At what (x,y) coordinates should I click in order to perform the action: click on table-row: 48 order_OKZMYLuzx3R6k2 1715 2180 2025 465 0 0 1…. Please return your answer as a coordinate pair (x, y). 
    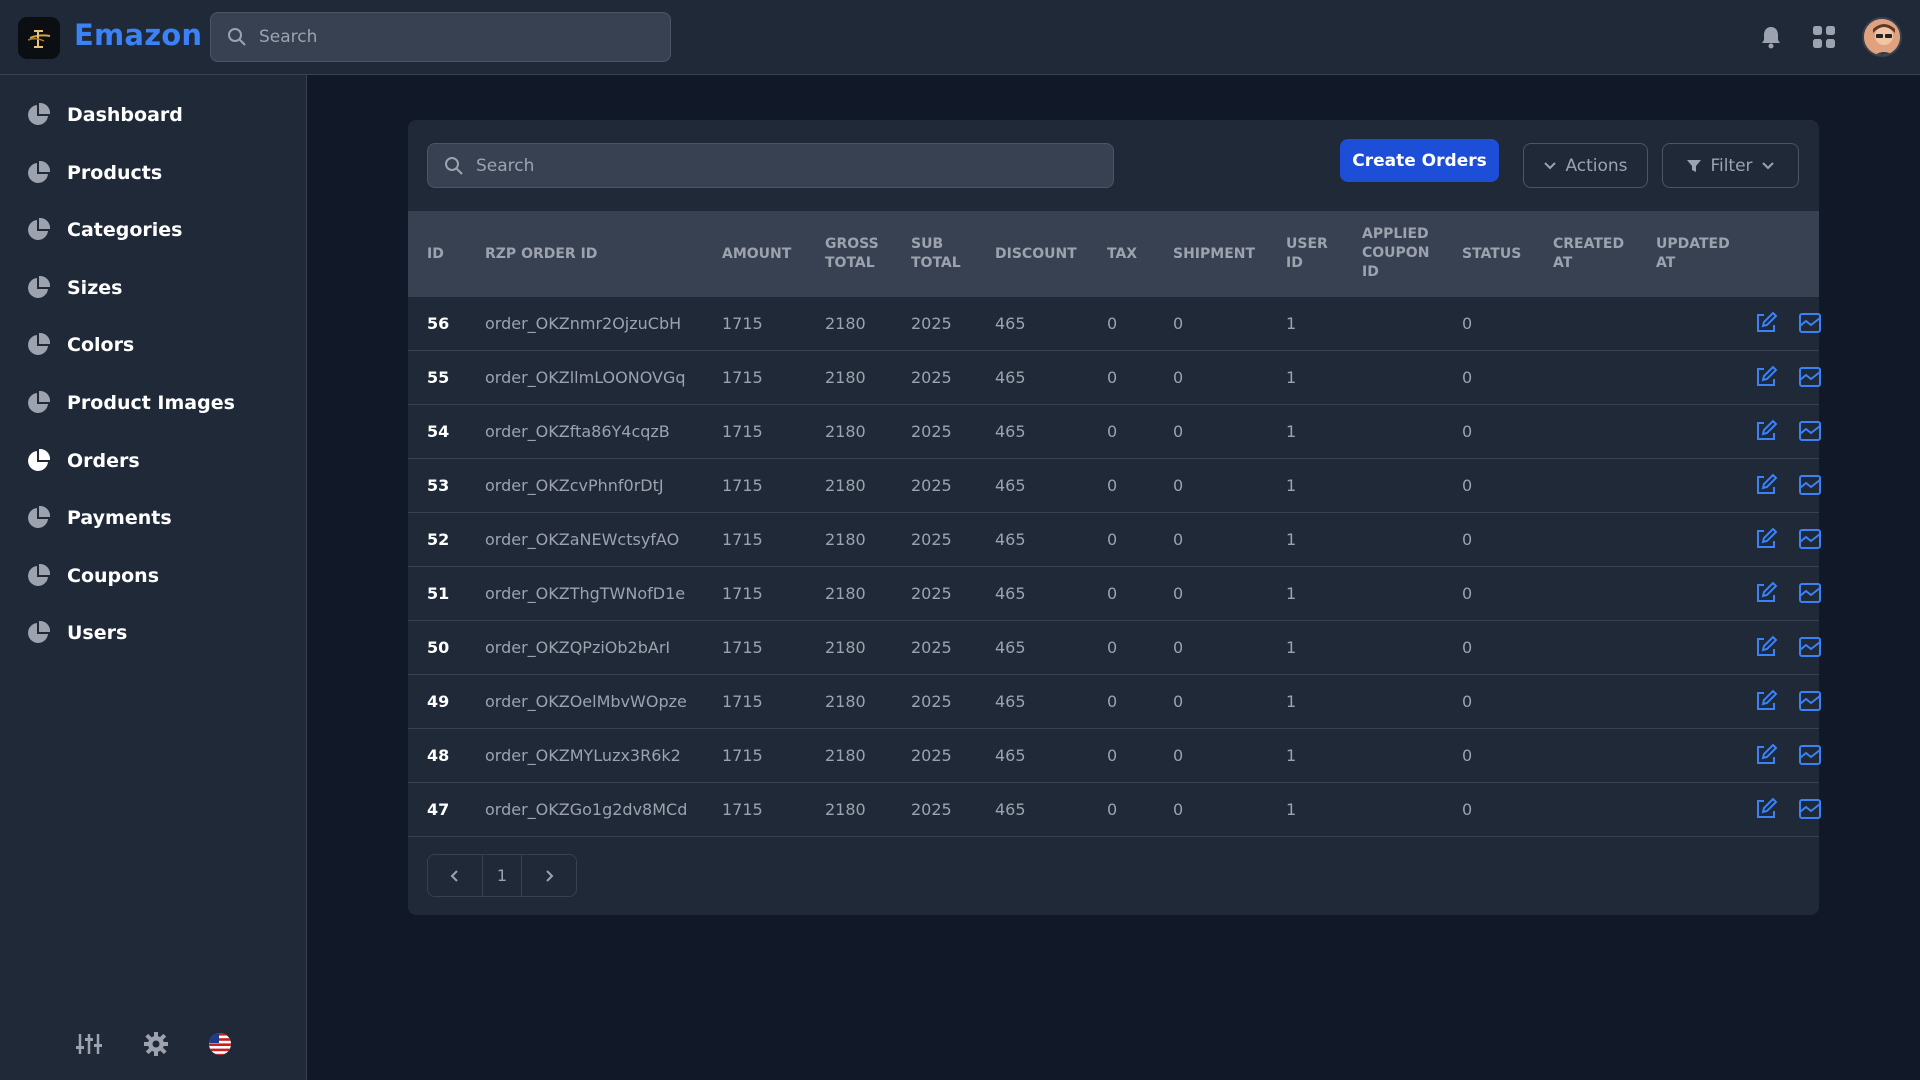
    Looking at the image, I should click on (1114, 756).